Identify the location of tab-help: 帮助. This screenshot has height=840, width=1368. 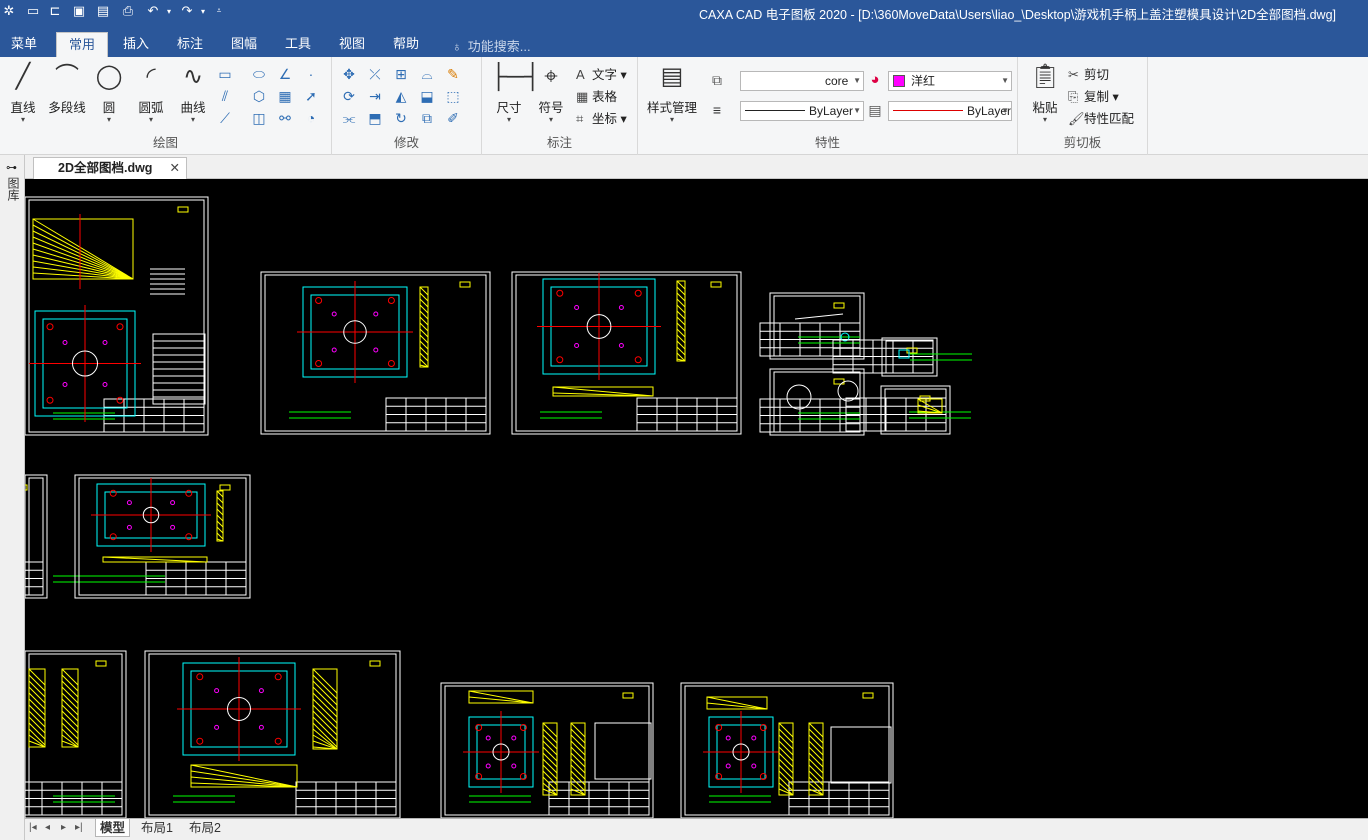
(406, 44).